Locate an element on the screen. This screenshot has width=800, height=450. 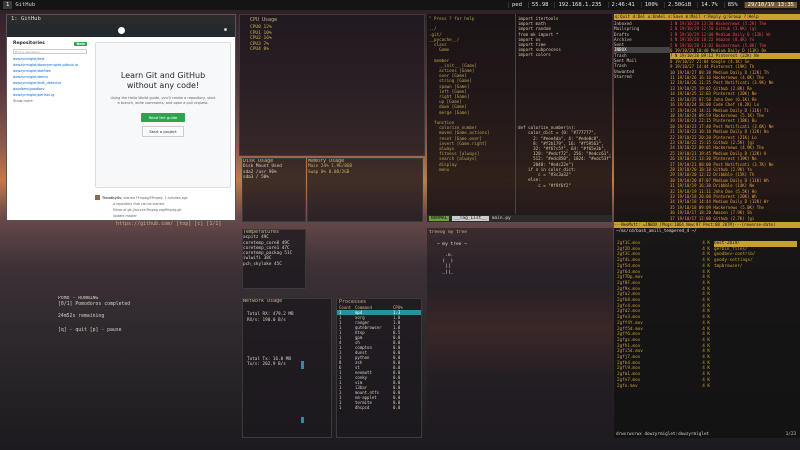
github-logo-icon is located at coordinates (121, 30).